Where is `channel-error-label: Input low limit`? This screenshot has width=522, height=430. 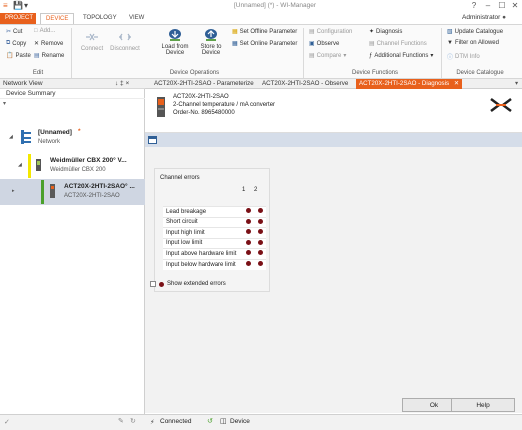
channel-error-label: Input low limit is located at coordinates (202, 243).